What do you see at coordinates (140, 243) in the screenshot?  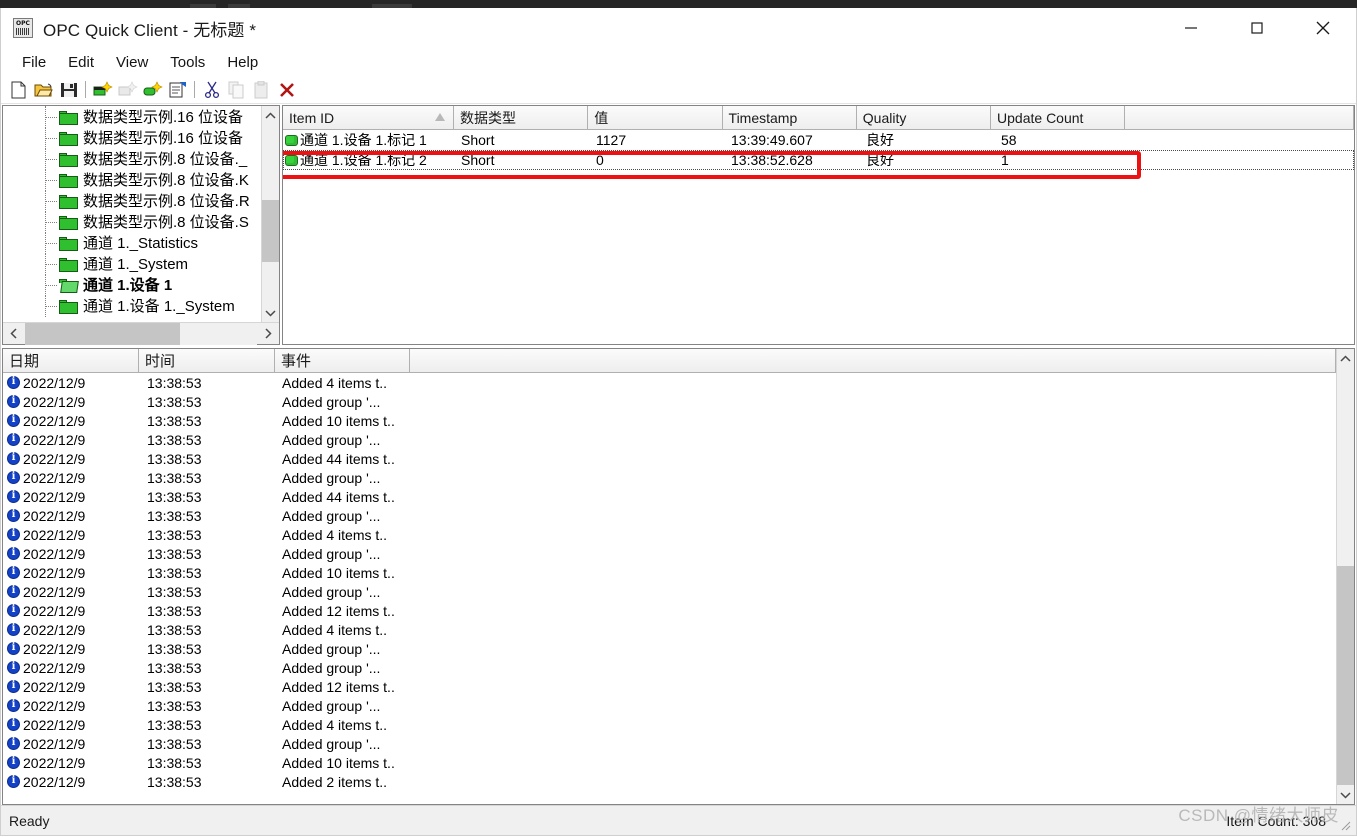 I see `tree-item-label: 通道 1._Statistics` at bounding box center [140, 243].